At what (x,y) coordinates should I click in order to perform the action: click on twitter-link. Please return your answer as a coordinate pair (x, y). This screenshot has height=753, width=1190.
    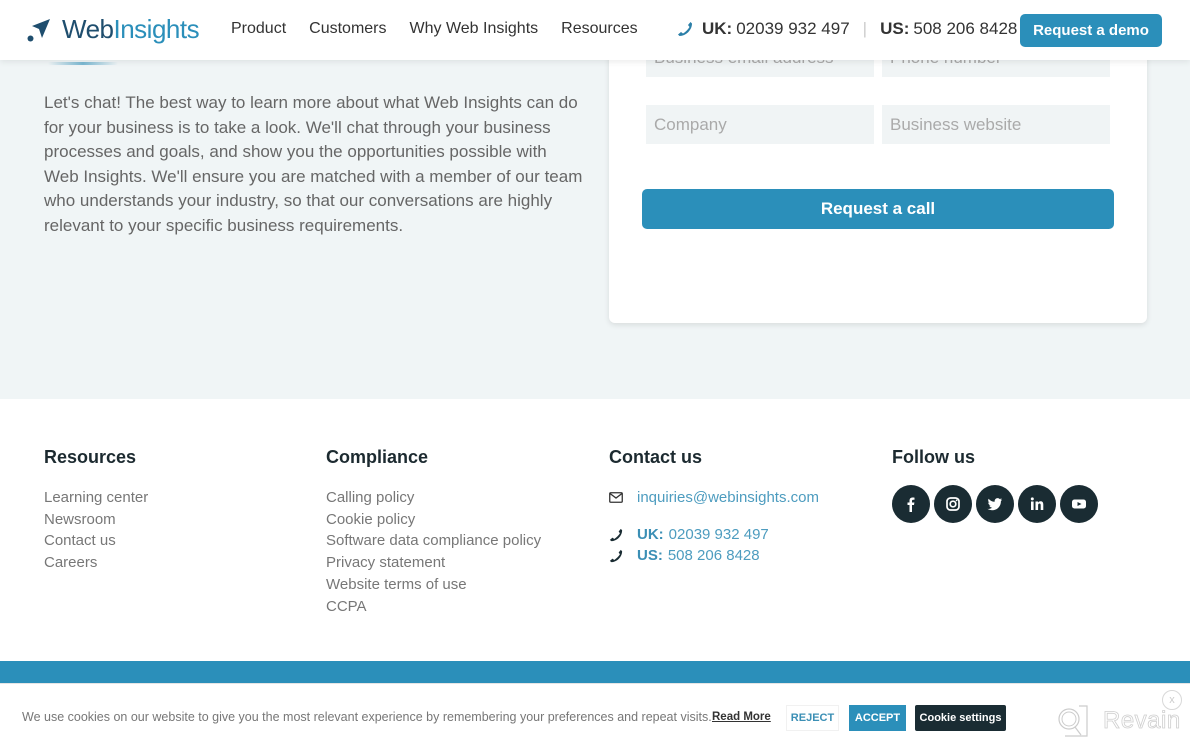
    Looking at the image, I should click on (995, 504).